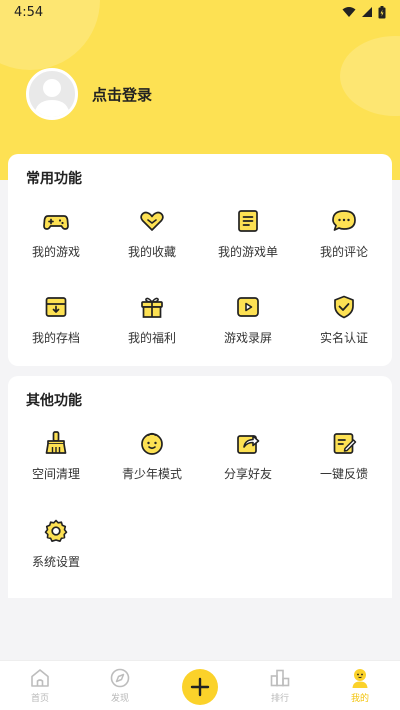  I want to click on broom-icon, so click(56, 442).